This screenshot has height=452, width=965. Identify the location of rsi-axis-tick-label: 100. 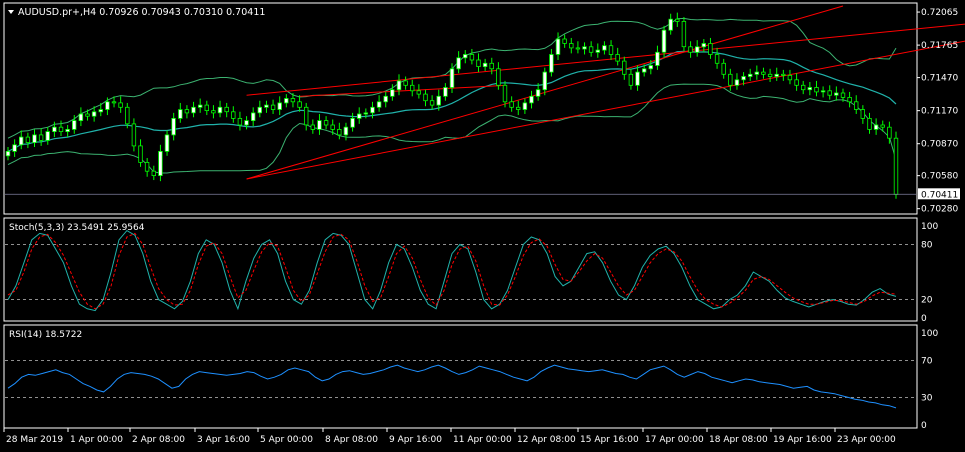
(929, 334).